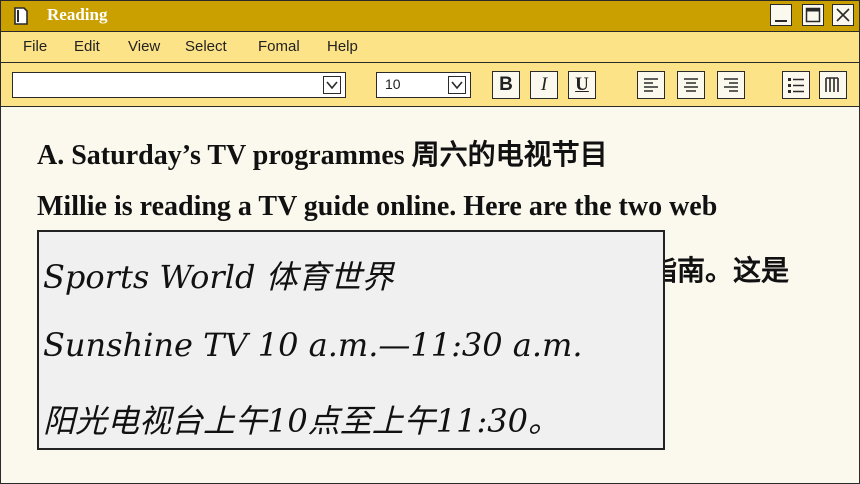 The width and height of the screenshot is (860, 484). What do you see at coordinates (218, 277) in the screenshot?
I see `note-line-program: Sports World 体育世界` at bounding box center [218, 277].